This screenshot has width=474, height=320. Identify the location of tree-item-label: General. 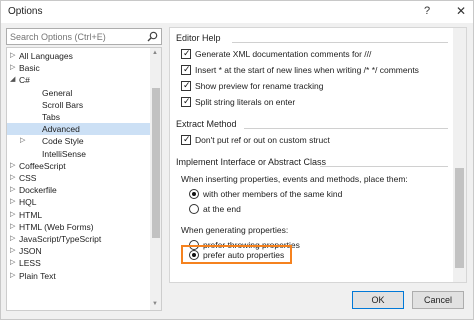
(57, 92).